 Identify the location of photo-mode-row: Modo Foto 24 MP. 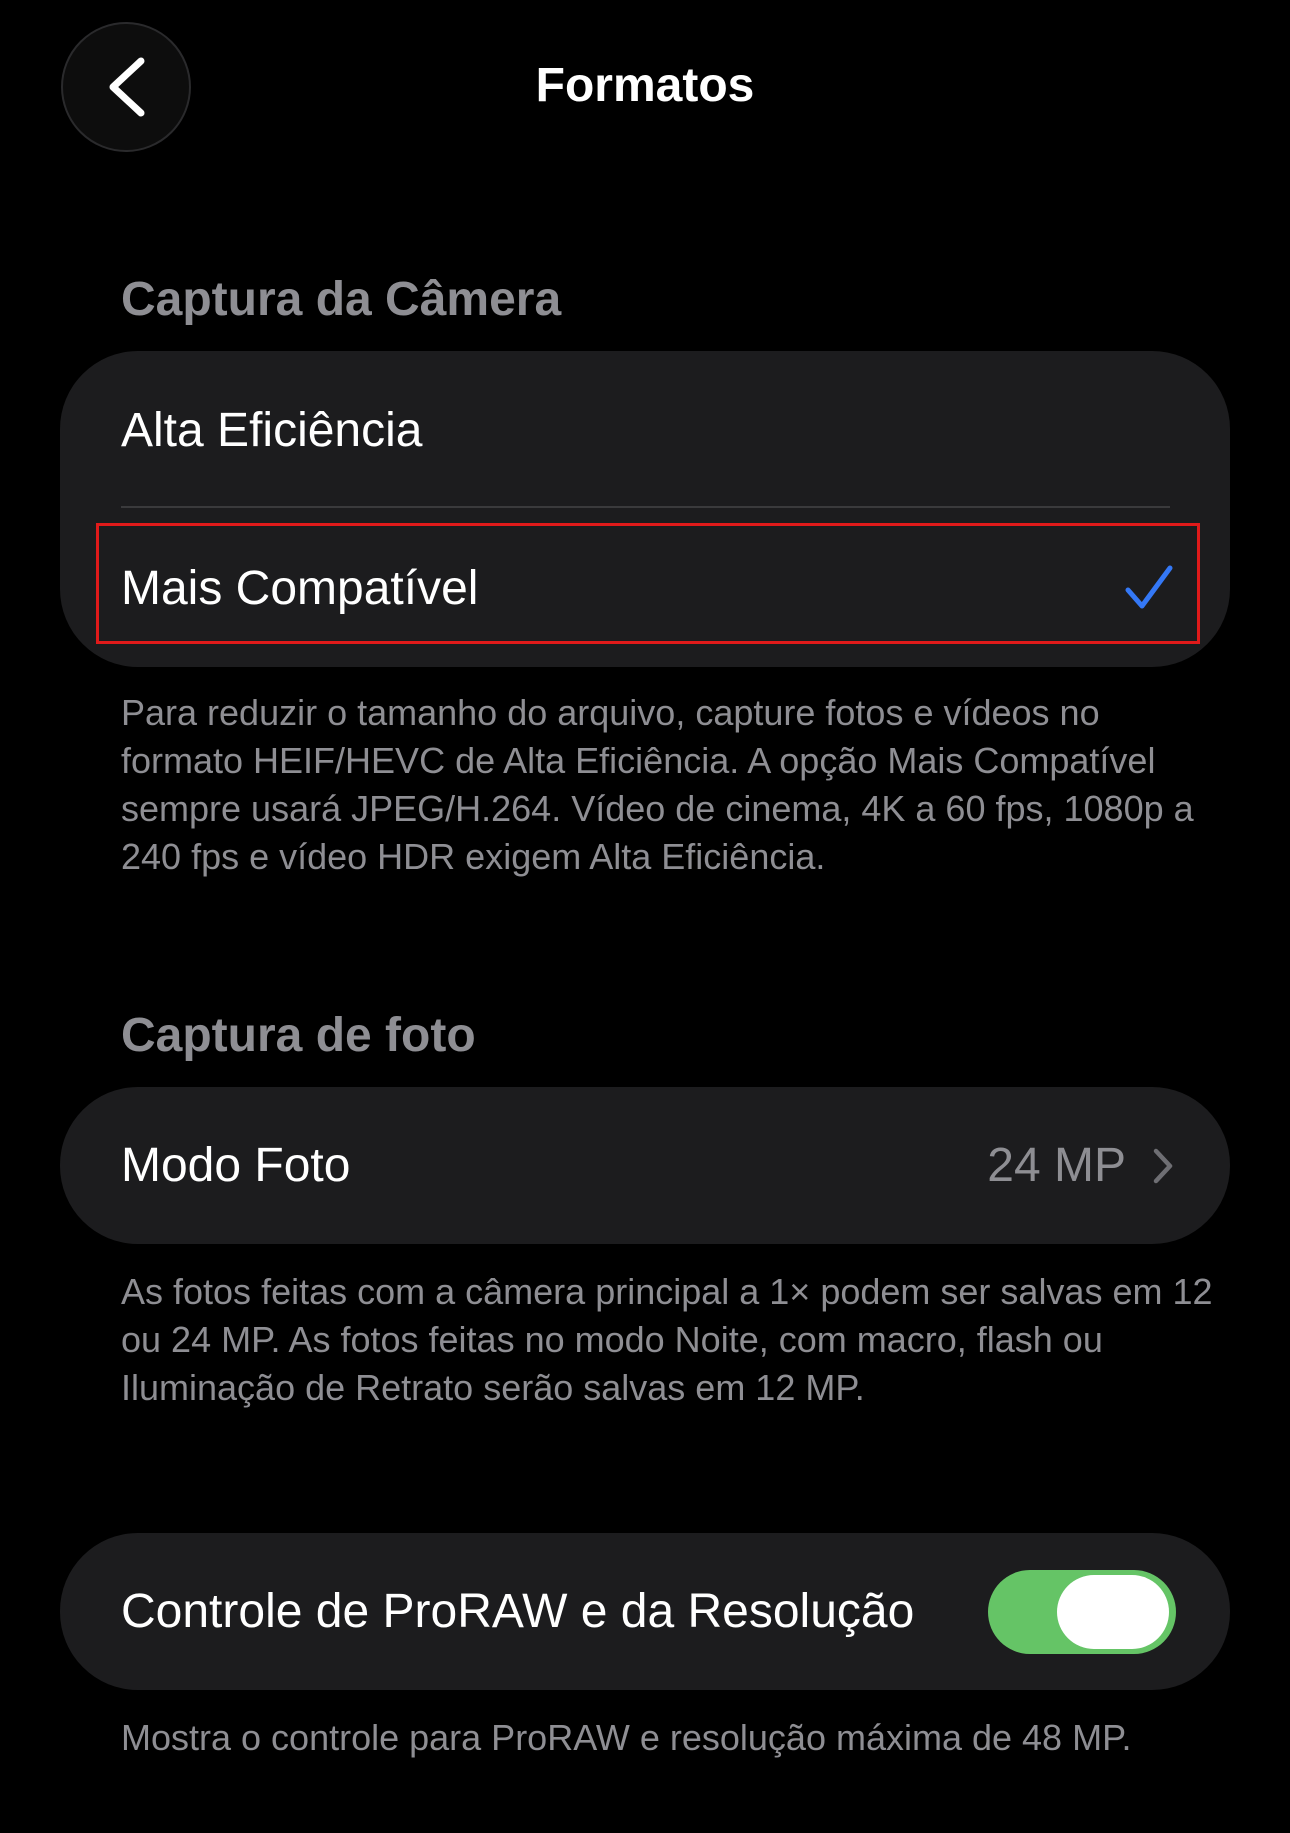
(645, 1165).